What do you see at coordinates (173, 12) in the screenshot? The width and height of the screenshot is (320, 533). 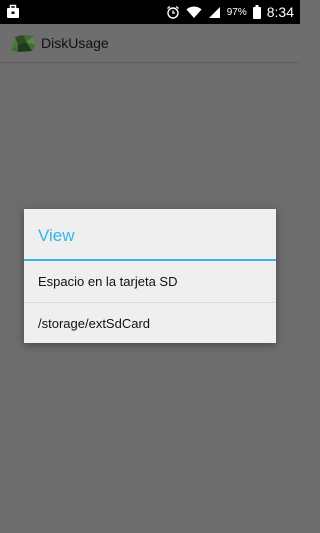 I see `alarm-icon` at bounding box center [173, 12].